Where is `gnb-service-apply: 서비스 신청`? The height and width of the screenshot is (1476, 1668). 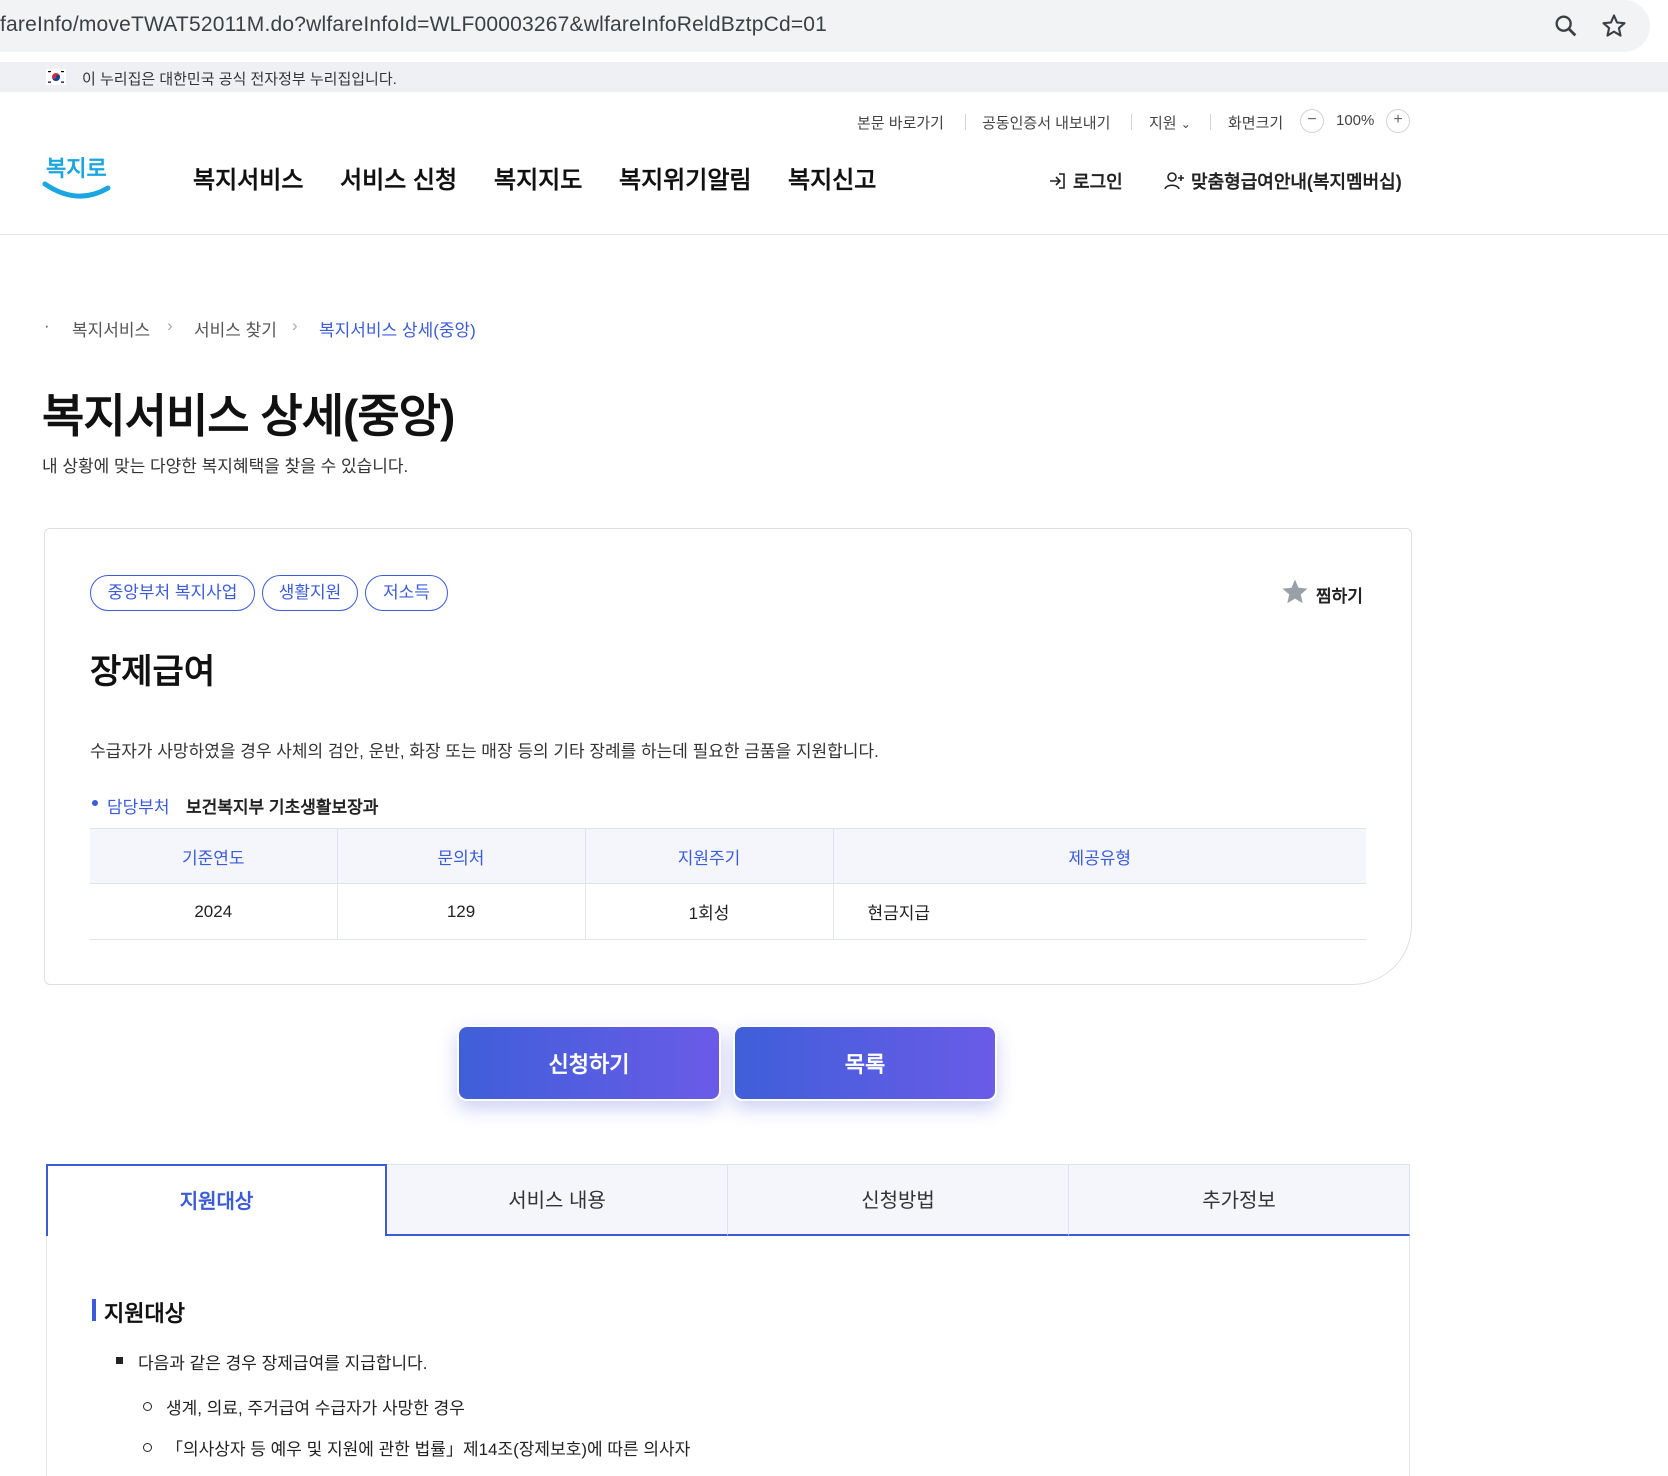
gnb-service-apply: 서비스 신청 is located at coordinates (398, 177).